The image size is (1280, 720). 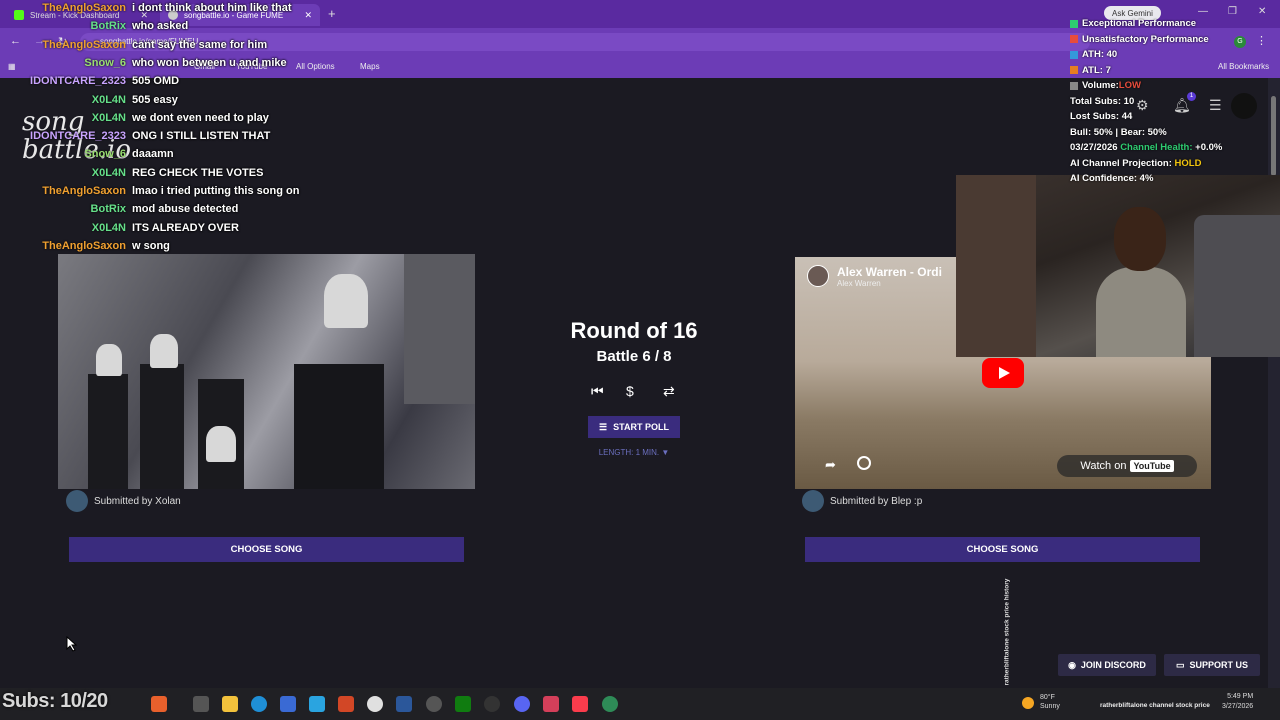 I want to click on length-selector: LENGTH: 1 MIN. ▼, so click(x=634, y=452).